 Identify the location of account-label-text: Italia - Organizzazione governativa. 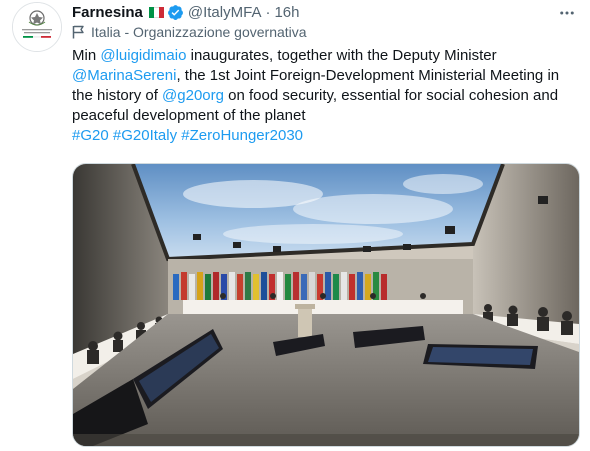
(199, 32).